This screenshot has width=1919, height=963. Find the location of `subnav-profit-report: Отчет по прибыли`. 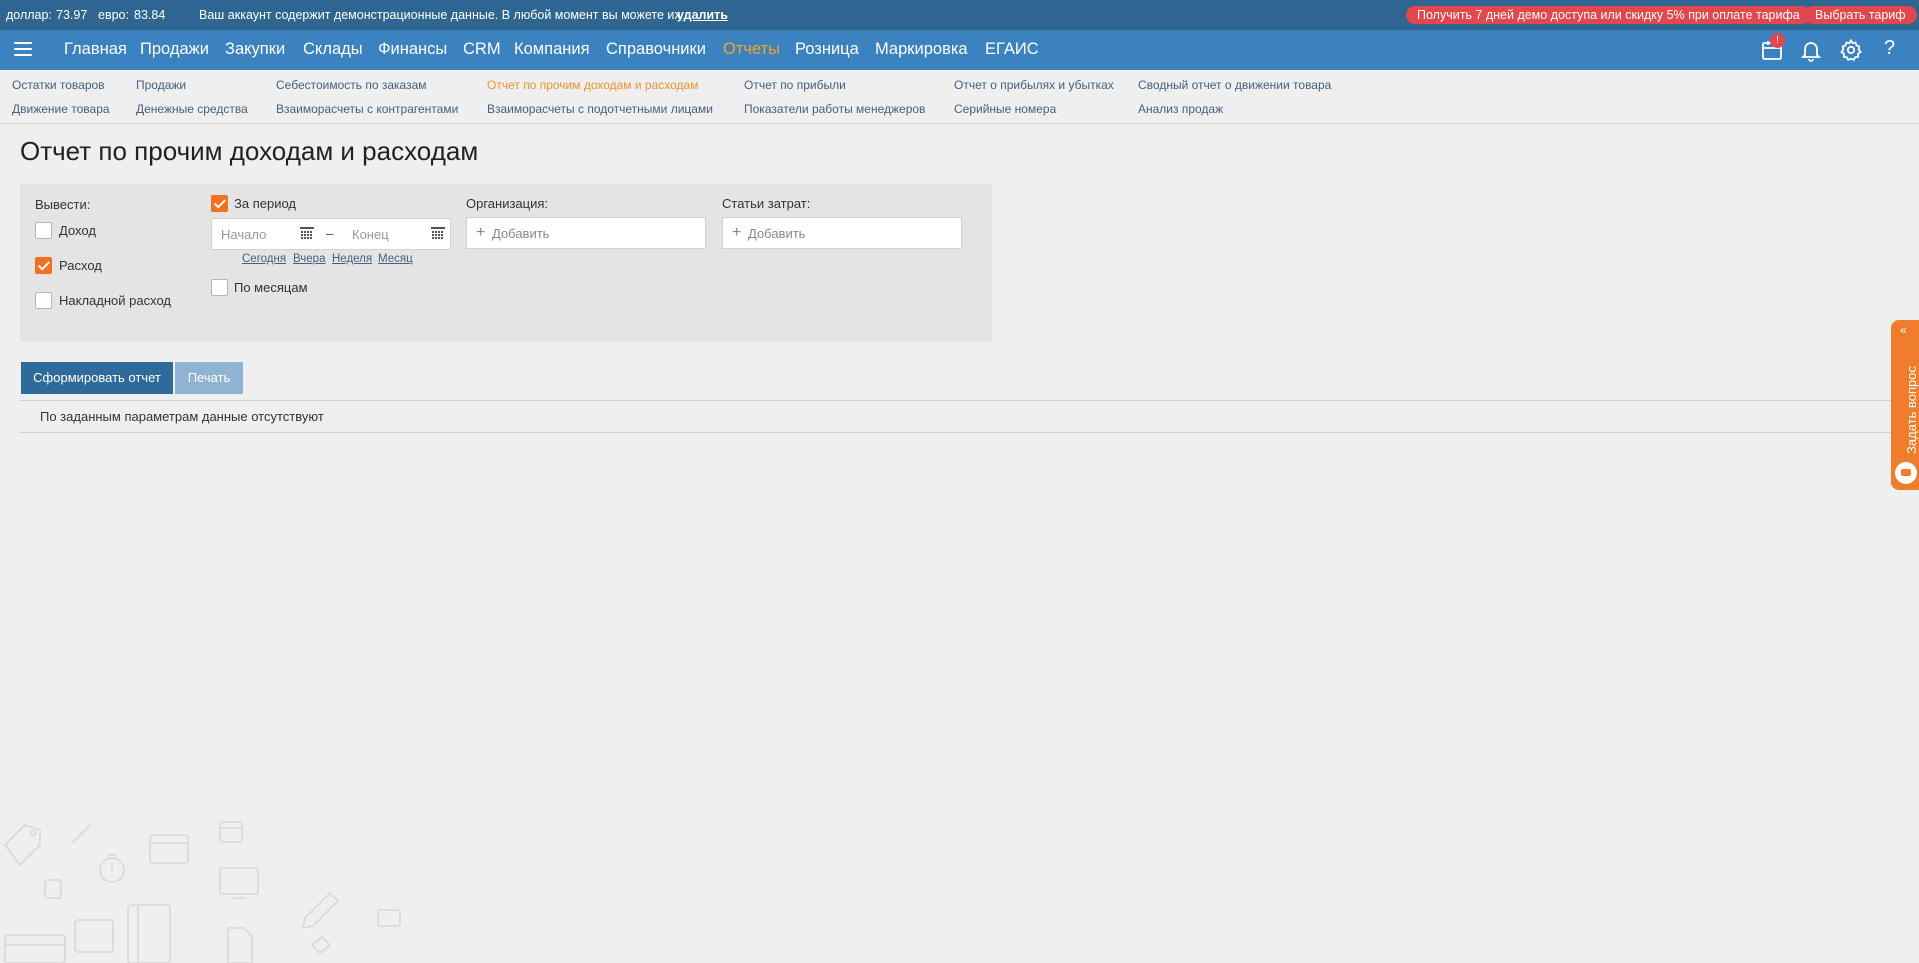

subnav-profit-report: Отчет по прибыли is located at coordinates (795, 85).